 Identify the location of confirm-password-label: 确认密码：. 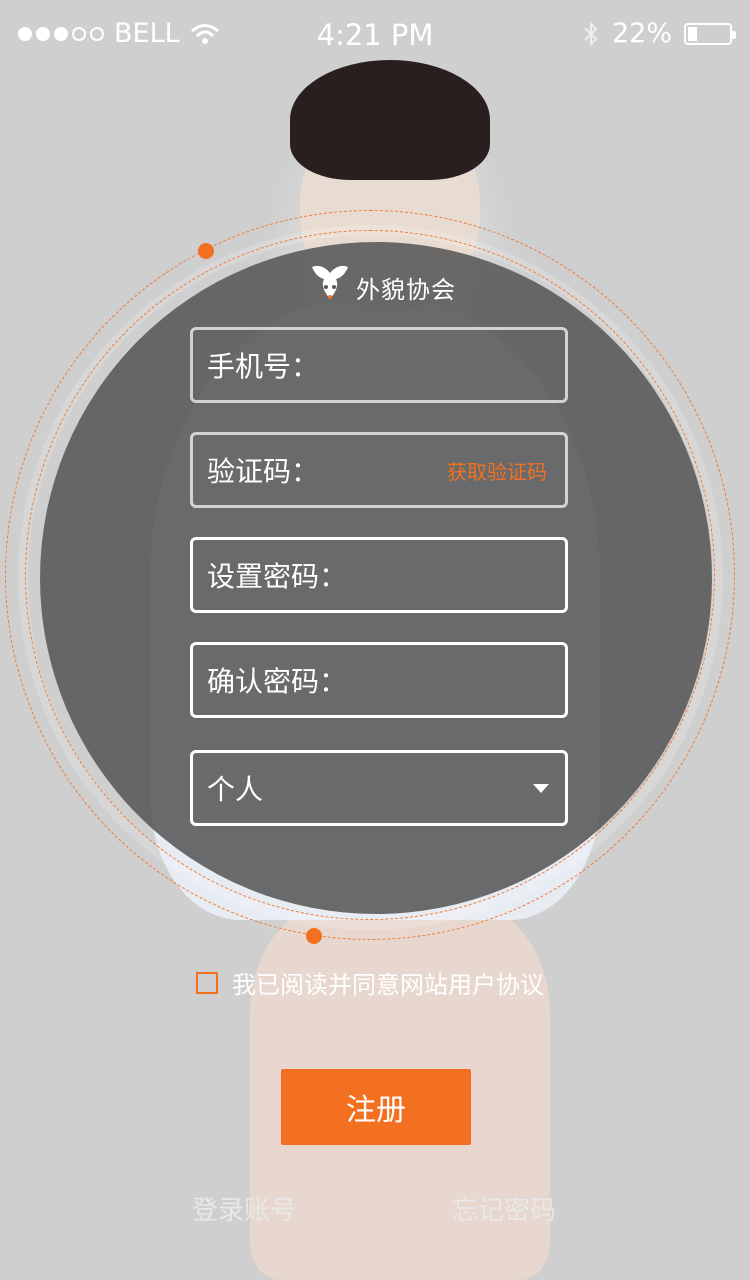
(277, 681).